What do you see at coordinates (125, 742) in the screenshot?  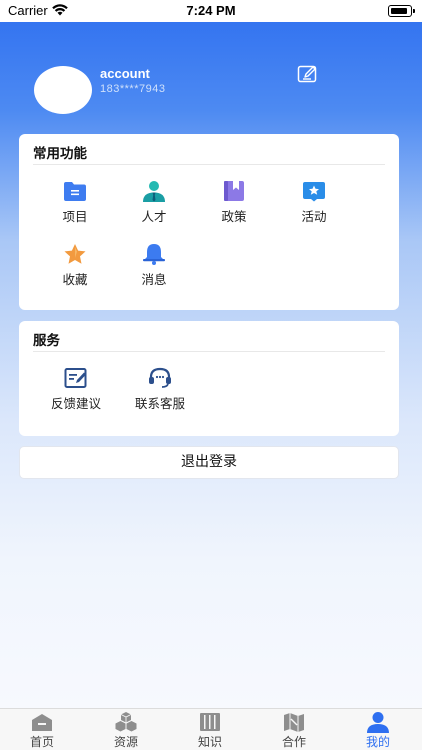 I see `tab-label: 资源` at bounding box center [125, 742].